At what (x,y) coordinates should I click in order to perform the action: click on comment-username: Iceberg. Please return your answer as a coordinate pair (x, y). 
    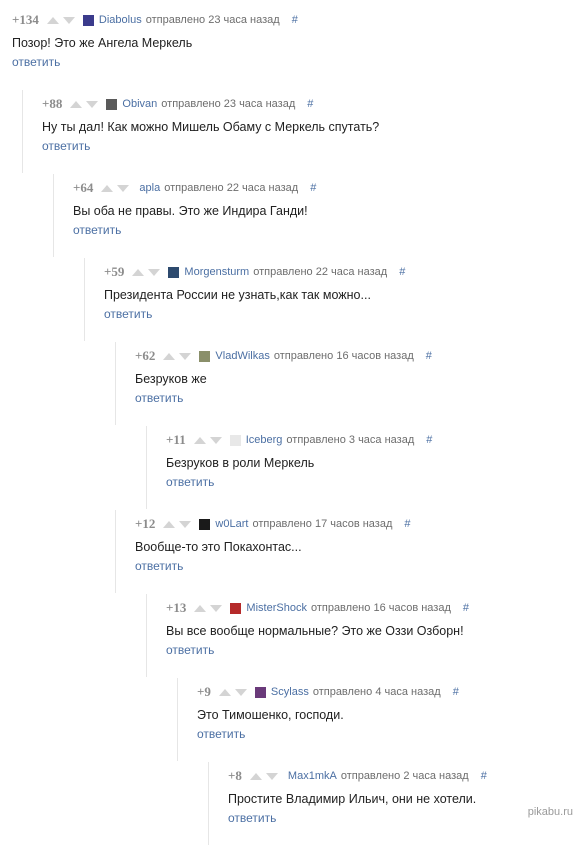
    Looking at the image, I should click on (264, 440).